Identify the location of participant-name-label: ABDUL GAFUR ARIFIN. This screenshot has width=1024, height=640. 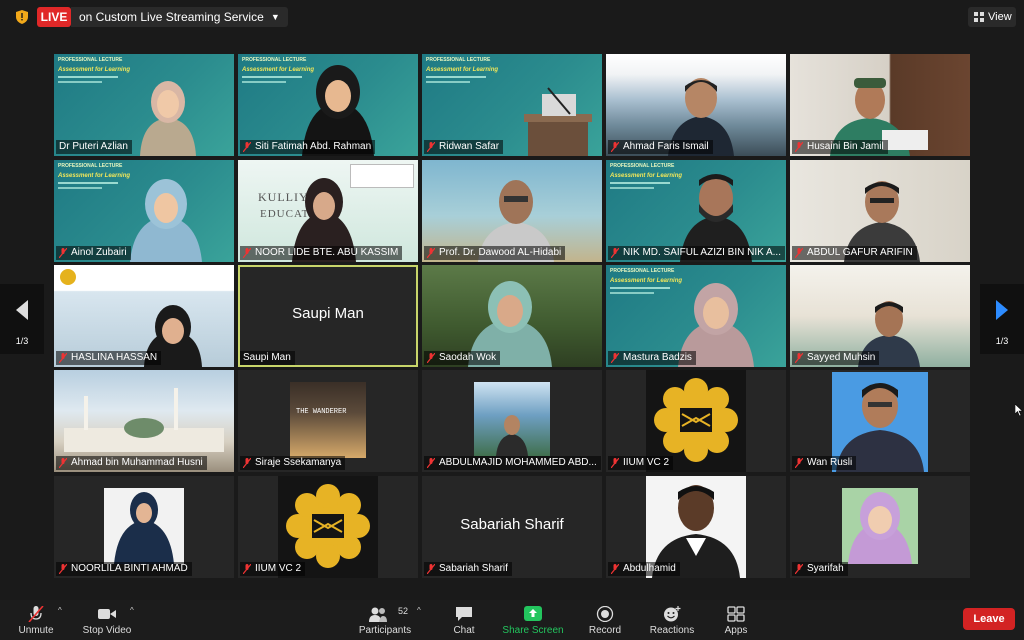
(860, 252).